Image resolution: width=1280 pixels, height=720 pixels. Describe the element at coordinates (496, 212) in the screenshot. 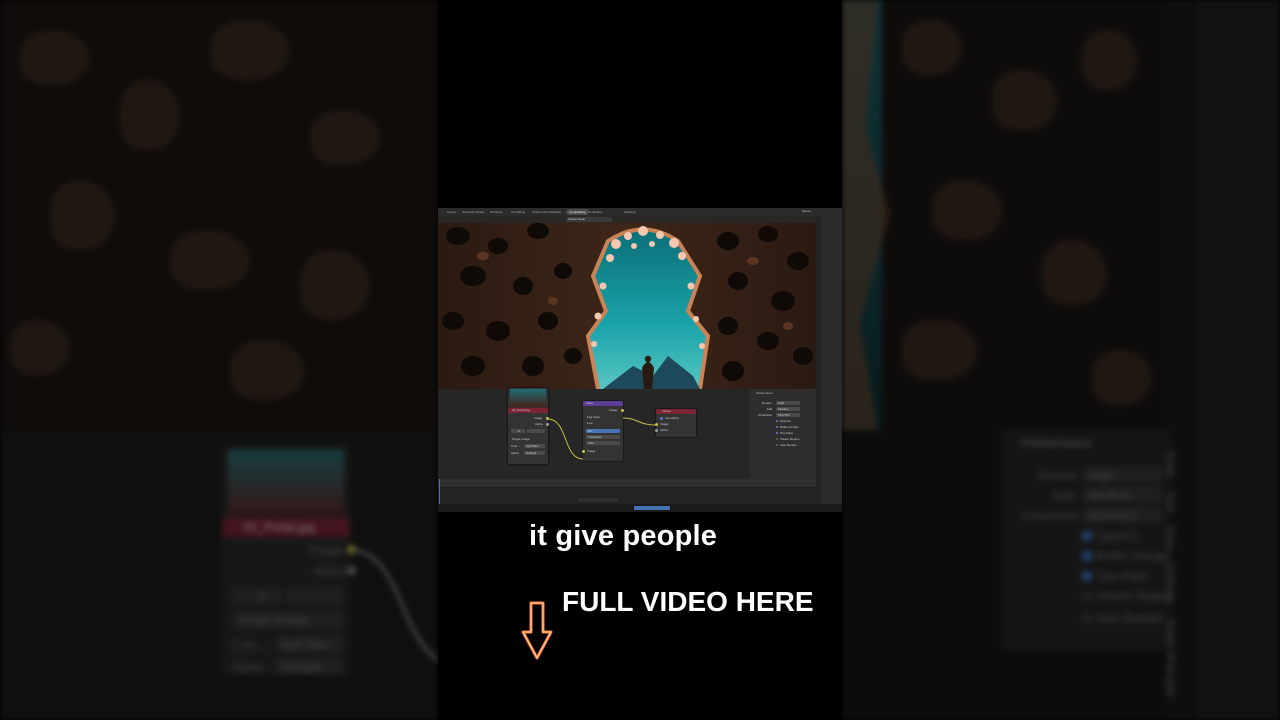

I see `tab-sculpting: Sculpting` at that location.